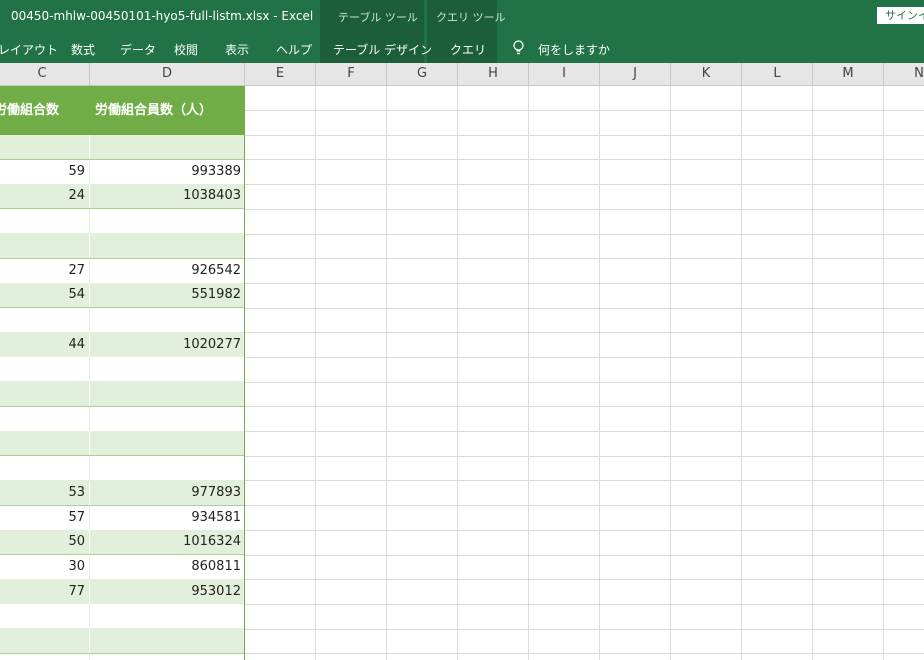  I want to click on tab-formulas: 数式, so click(83, 49).